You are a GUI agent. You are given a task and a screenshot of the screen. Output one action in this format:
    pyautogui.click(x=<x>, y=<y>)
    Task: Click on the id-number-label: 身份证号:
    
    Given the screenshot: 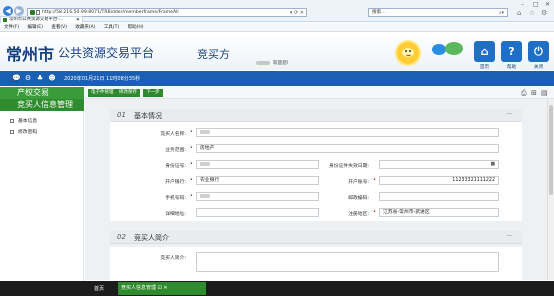 What is the action you would take?
    pyautogui.click(x=175, y=166)
    